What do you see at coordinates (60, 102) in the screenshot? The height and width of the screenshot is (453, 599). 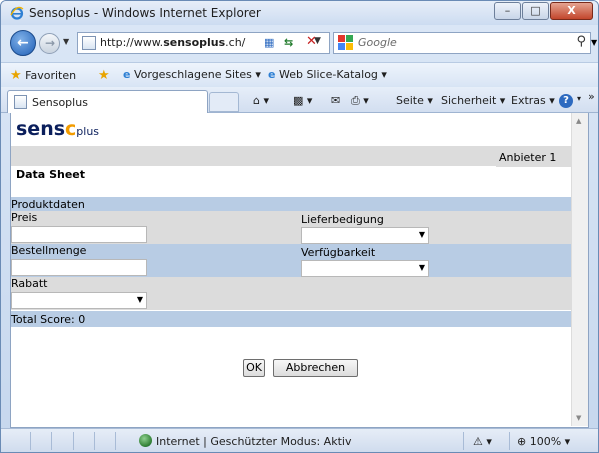 I see `tab-label: Sensoplus` at bounding box center [60, 102].